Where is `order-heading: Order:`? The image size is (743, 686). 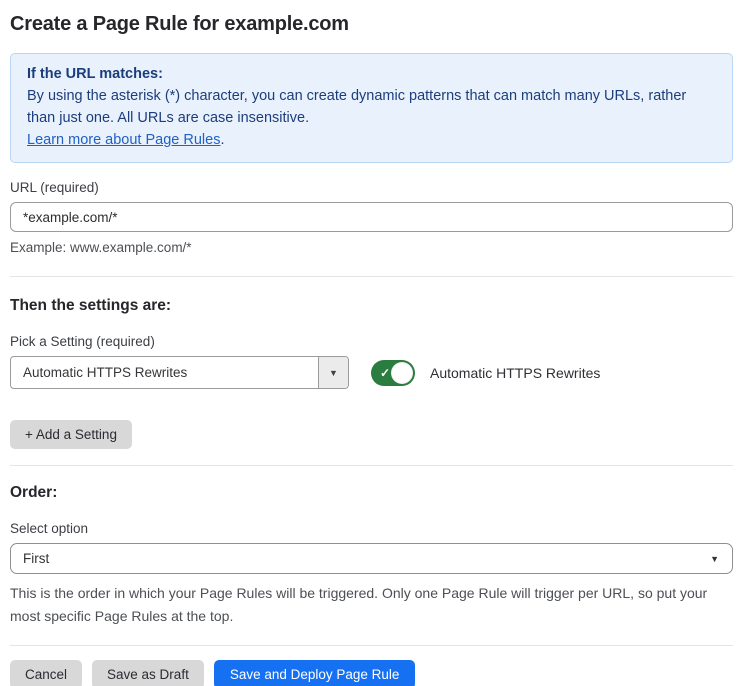 order-heading: Order: is located at coordinates (34, 492).